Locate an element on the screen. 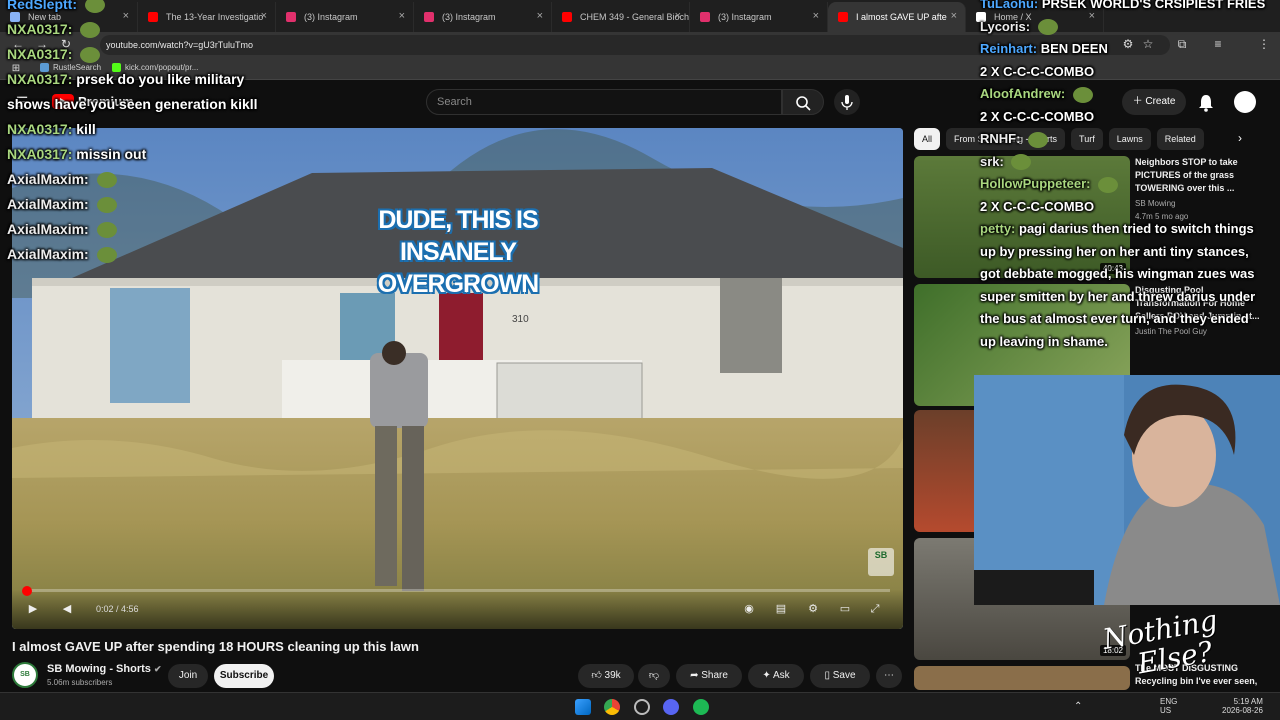  chat-username: RedSleptt: is located at coordinates (42, 6).